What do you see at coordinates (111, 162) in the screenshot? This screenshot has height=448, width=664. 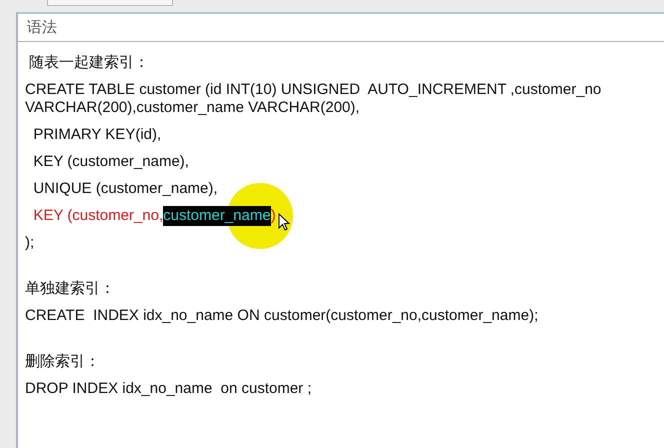 I see `code-line: KEY (customer_name),` at bounding box center [111, 162].